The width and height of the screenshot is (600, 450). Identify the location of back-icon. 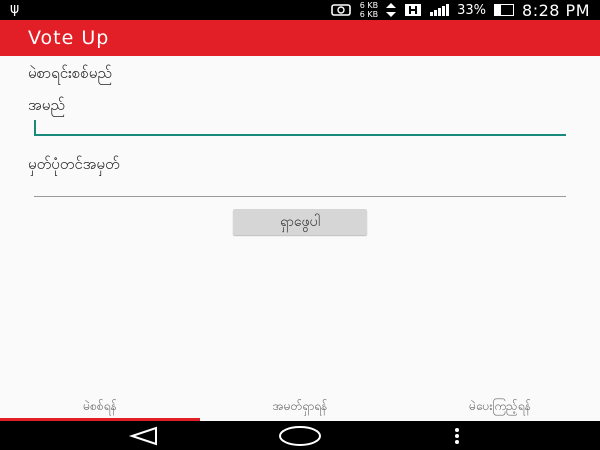
(143, 436).